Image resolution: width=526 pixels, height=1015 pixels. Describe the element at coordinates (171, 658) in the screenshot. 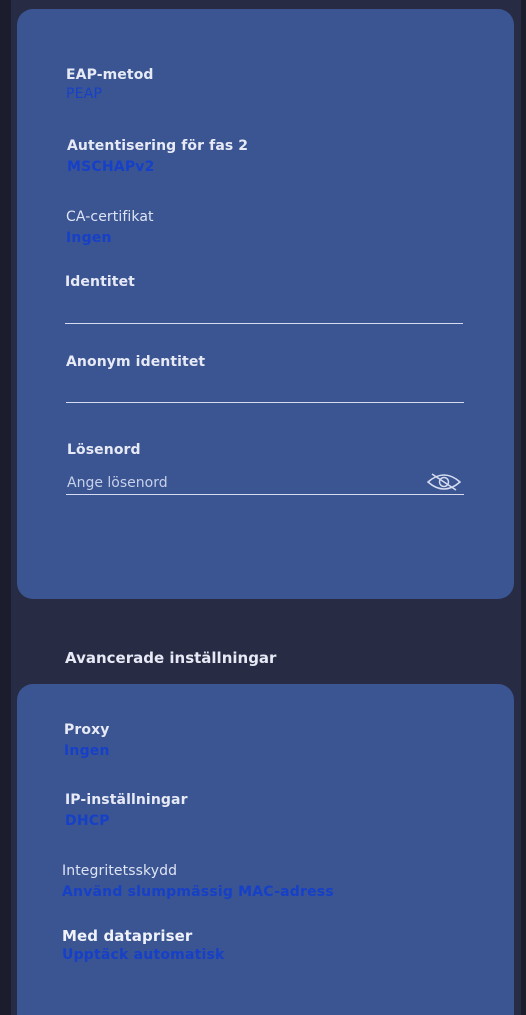

I see `advanced-settings-heading: Avancerade inställningar` at that location.